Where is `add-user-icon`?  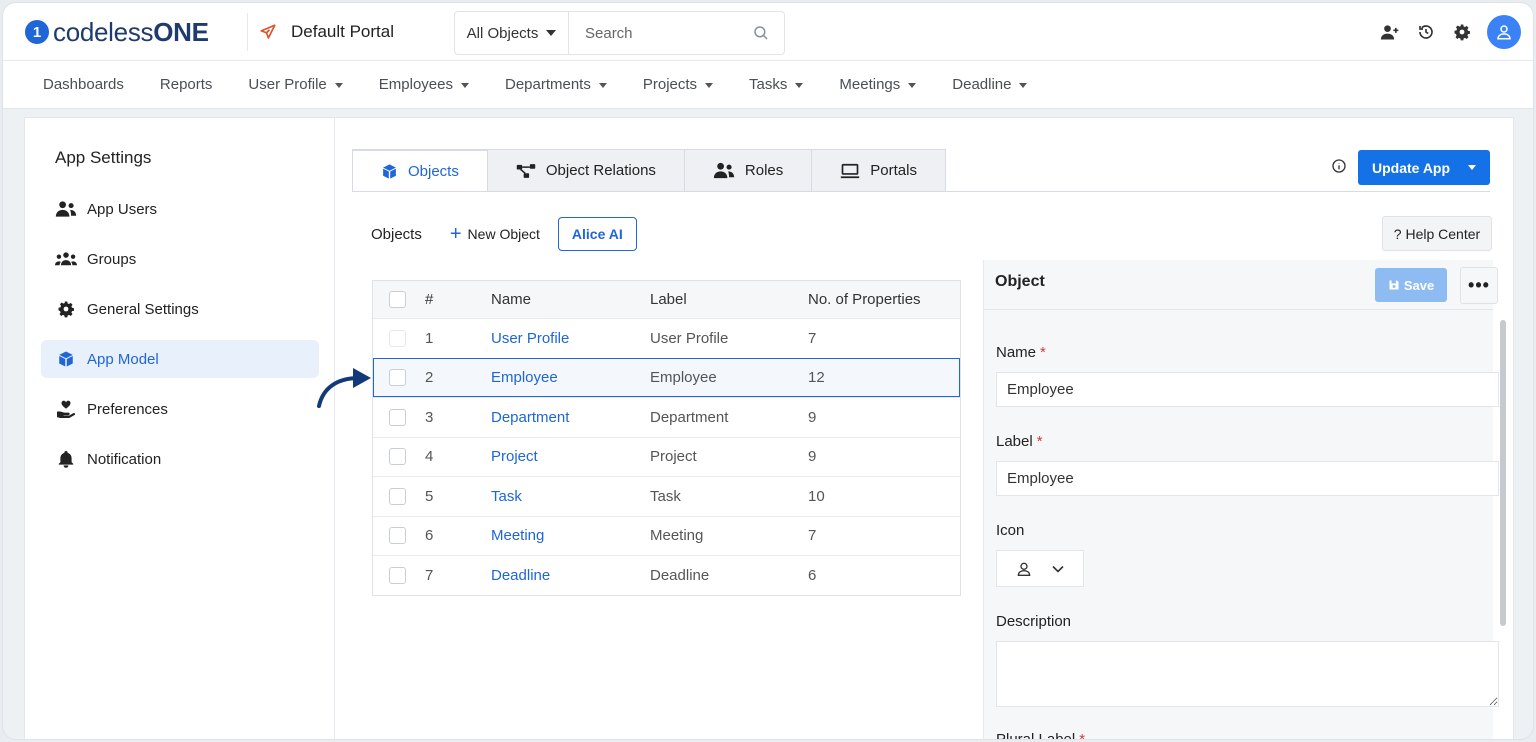
add-user-icon is located at coordinates (1390, 32).